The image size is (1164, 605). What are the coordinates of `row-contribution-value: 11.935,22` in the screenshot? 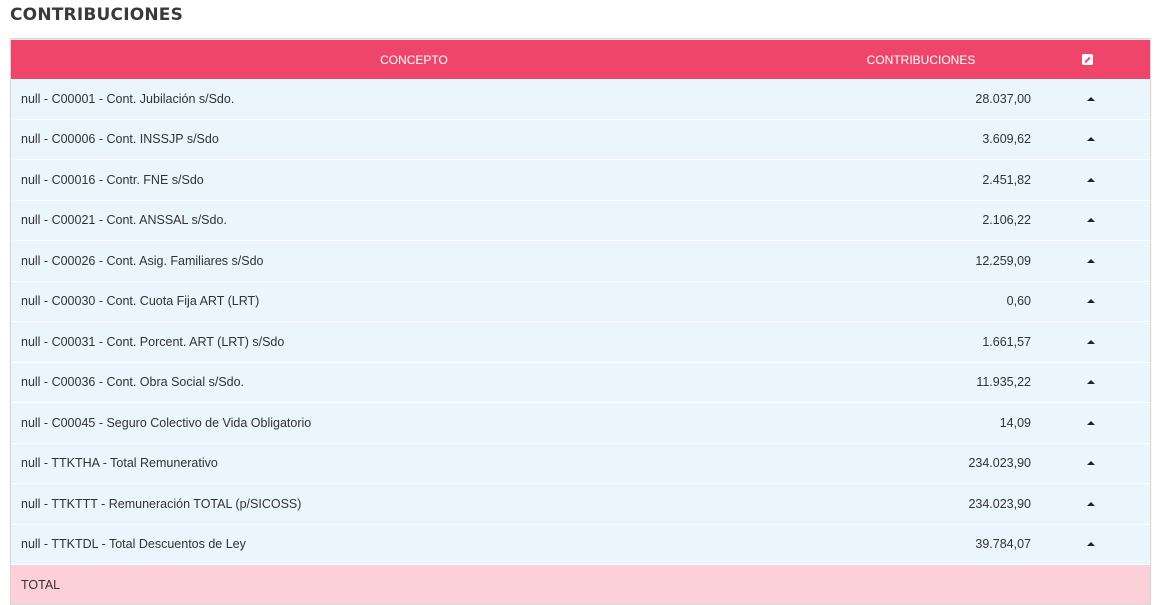 It's located at (1003, 382).